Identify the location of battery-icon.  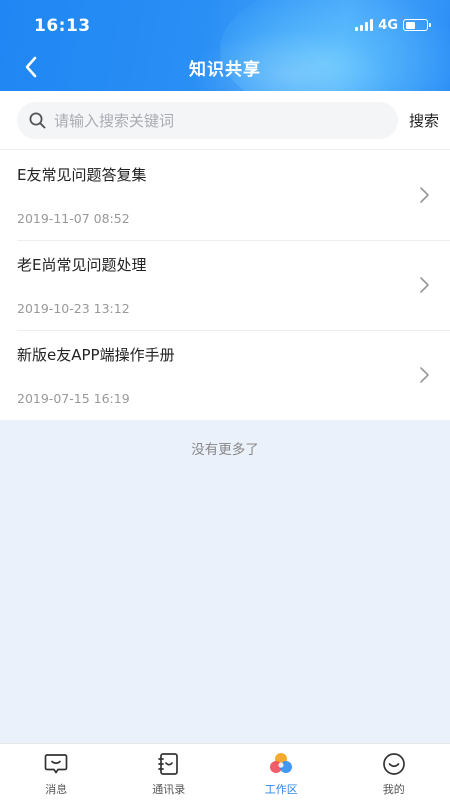
(417, 25).